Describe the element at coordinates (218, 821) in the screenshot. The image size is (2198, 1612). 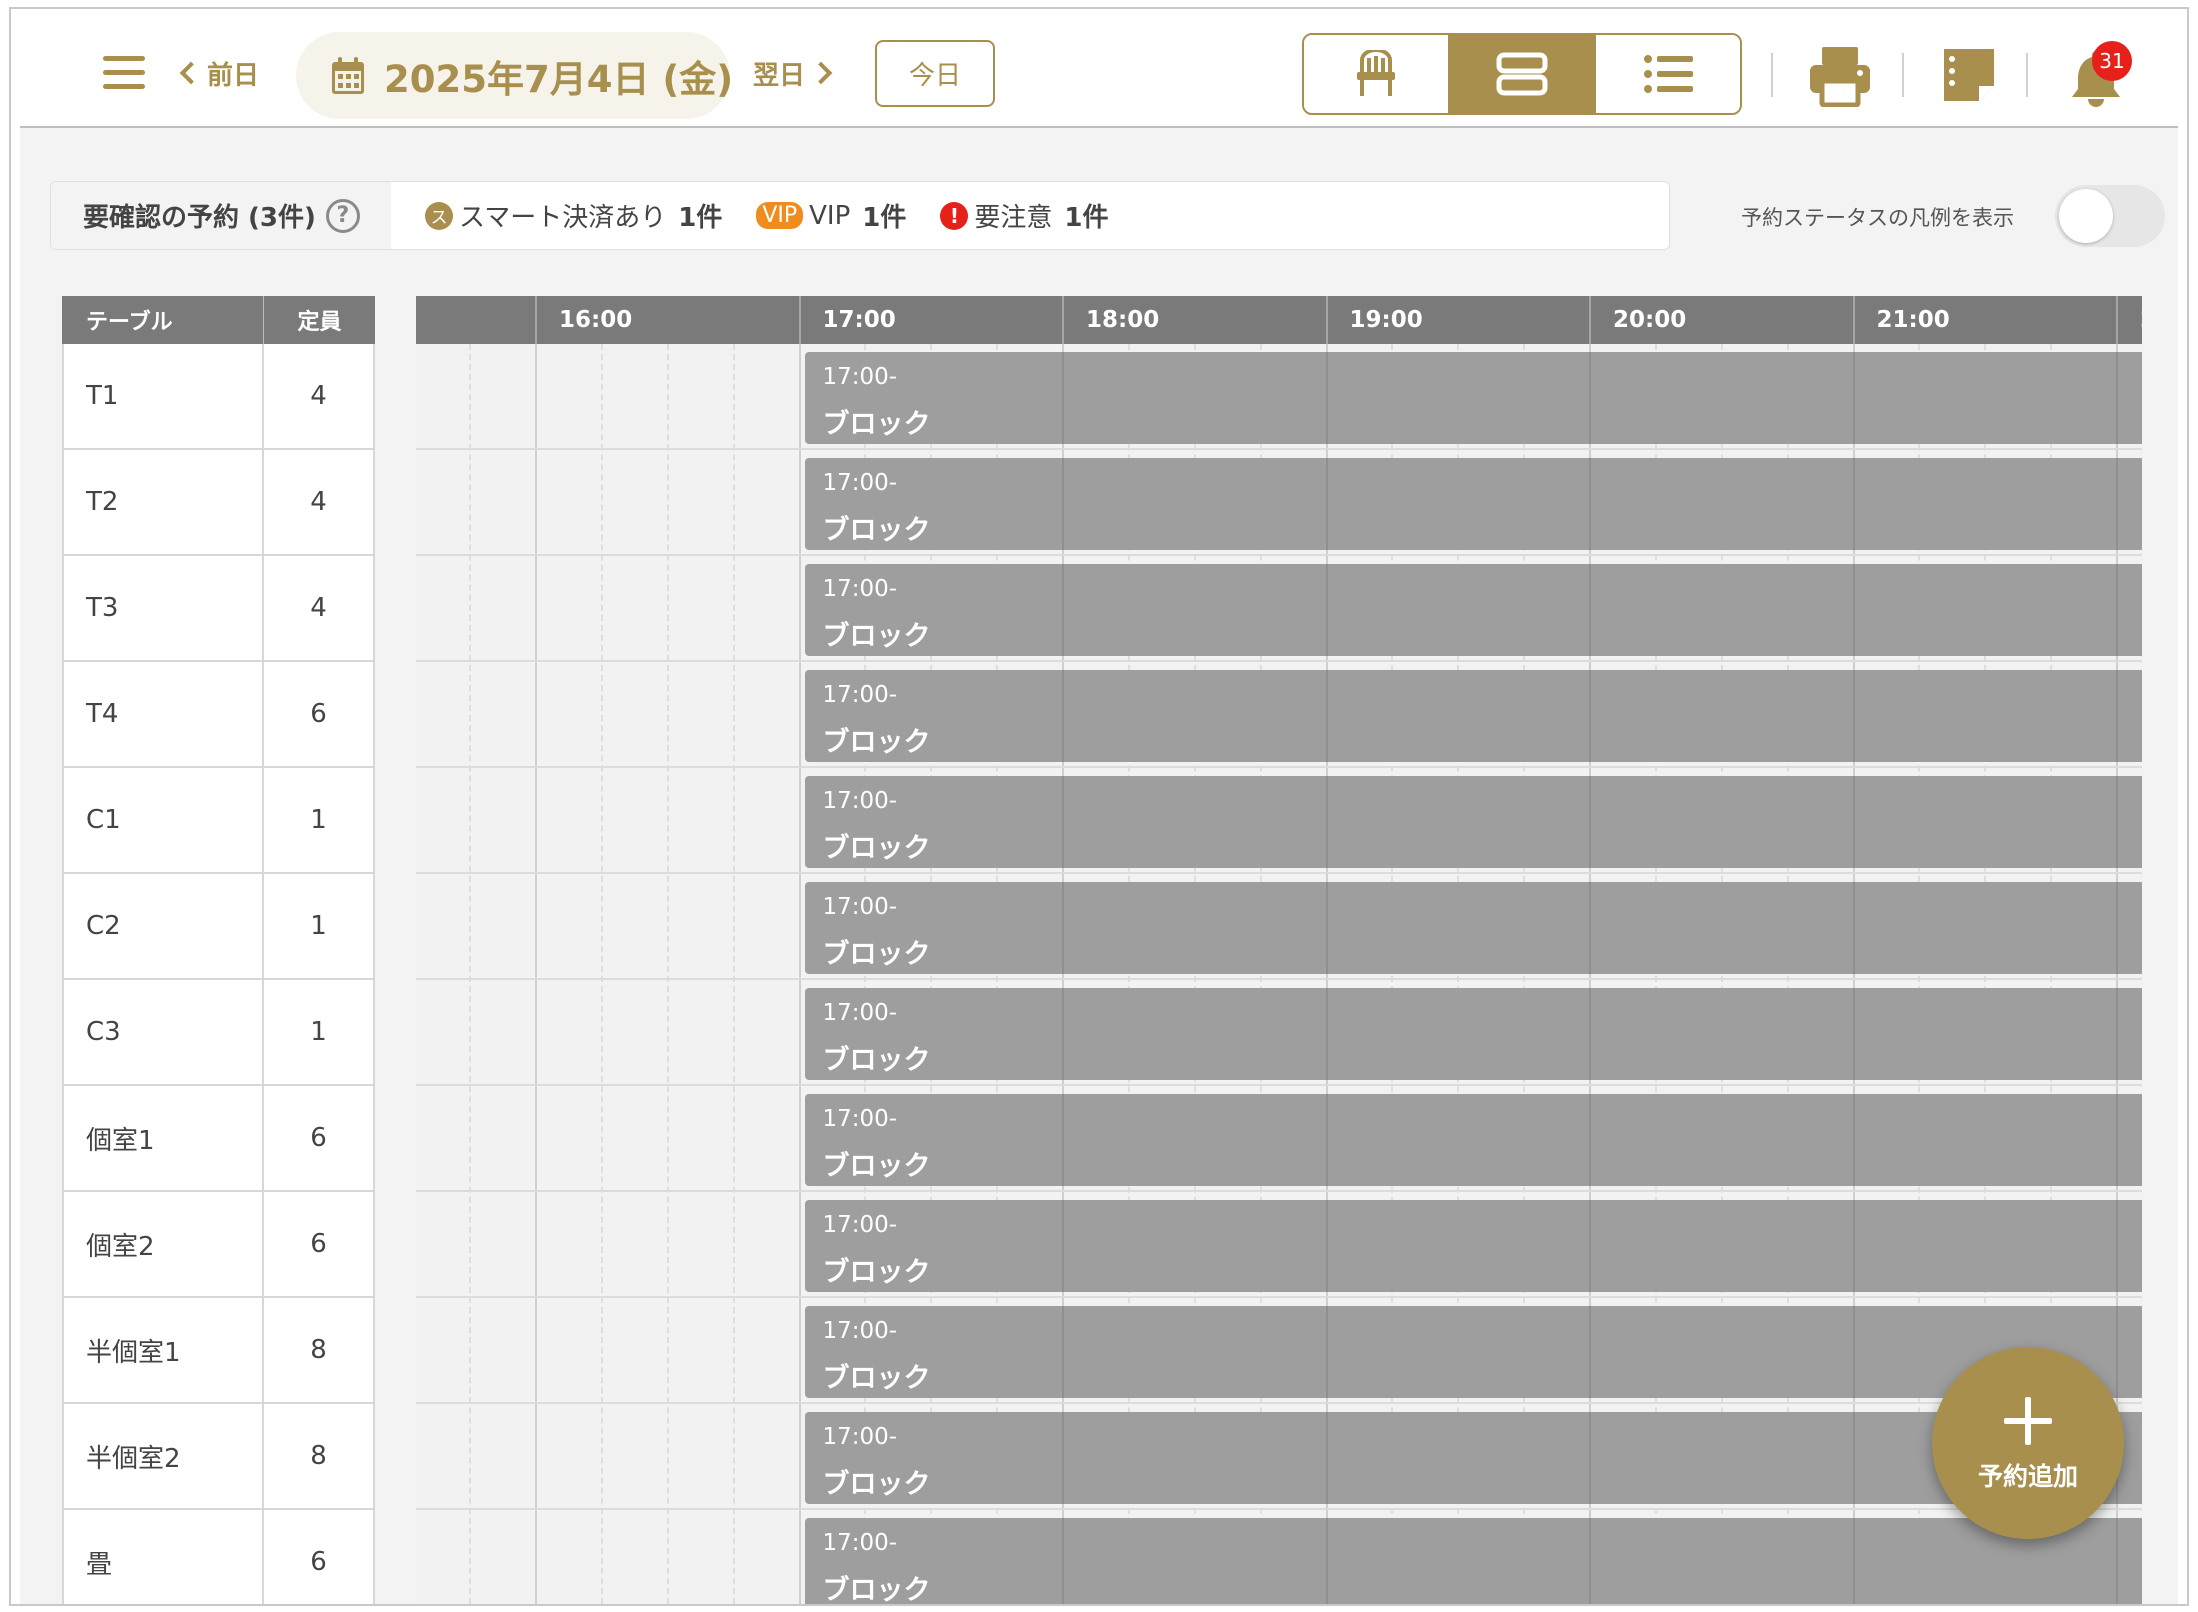
I see `table-row: C1 1` at that location.